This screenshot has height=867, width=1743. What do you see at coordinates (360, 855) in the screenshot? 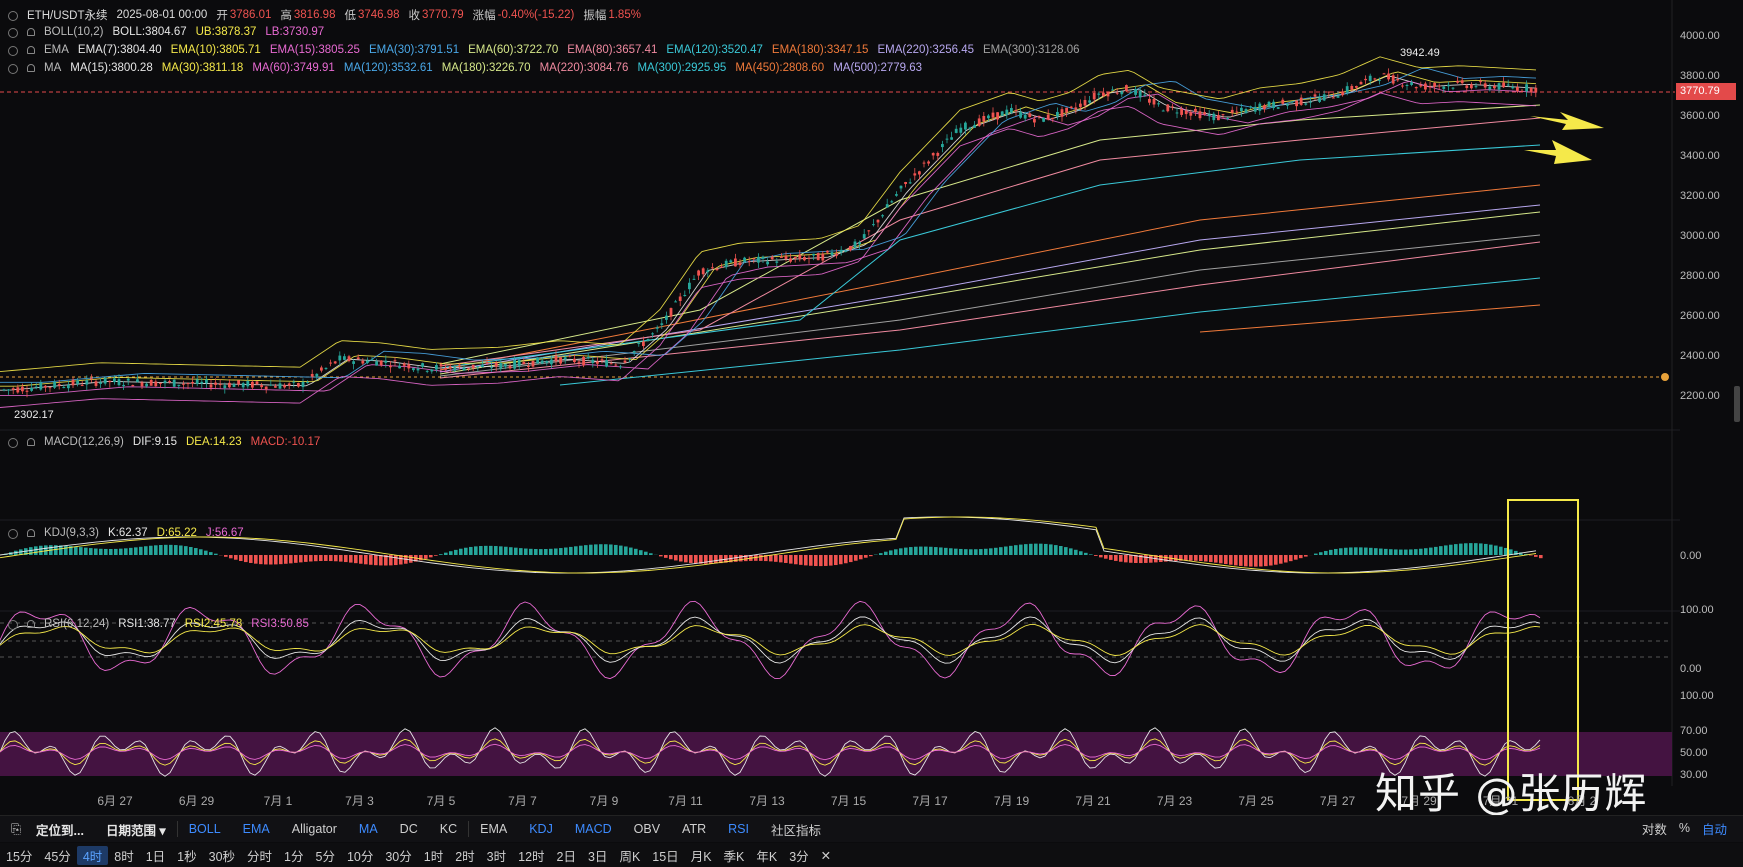
I see `interval-option: 10分` at bounding box center [360, 855].